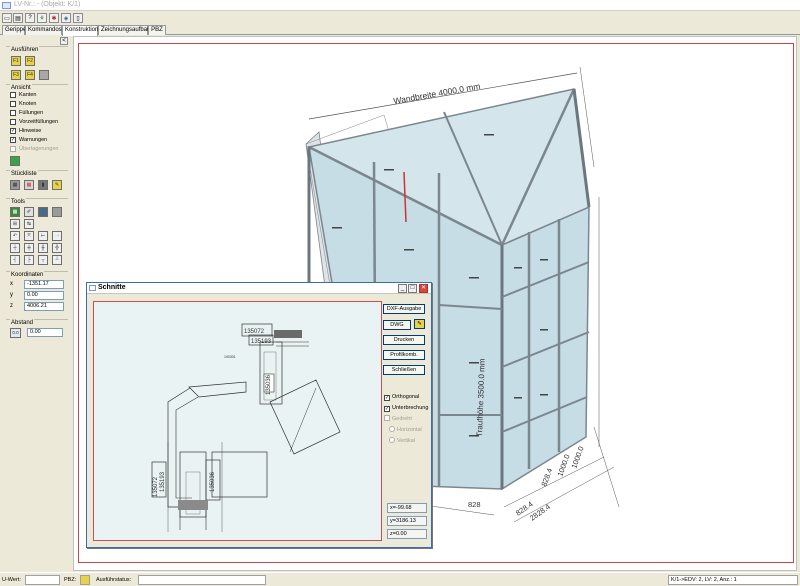  I want to click on result-x: x=-99.68, so click(407, 508).